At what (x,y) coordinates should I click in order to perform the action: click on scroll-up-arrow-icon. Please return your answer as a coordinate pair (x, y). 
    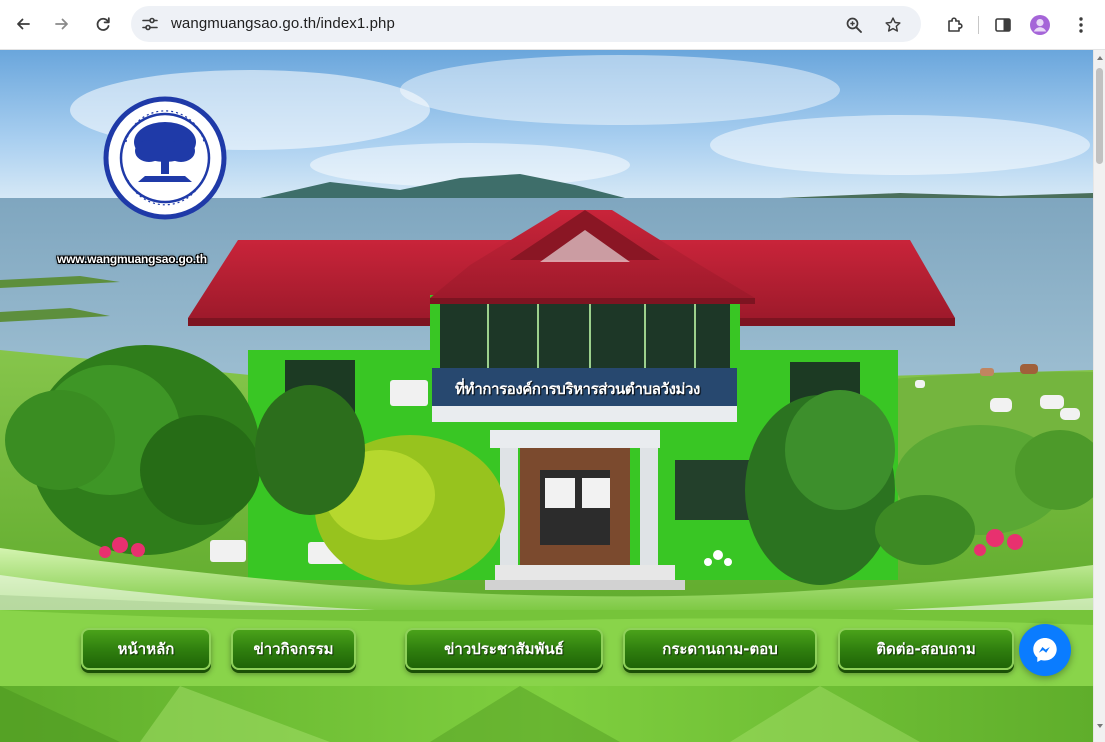
    Looking at the image, I should click on (1100, 58).